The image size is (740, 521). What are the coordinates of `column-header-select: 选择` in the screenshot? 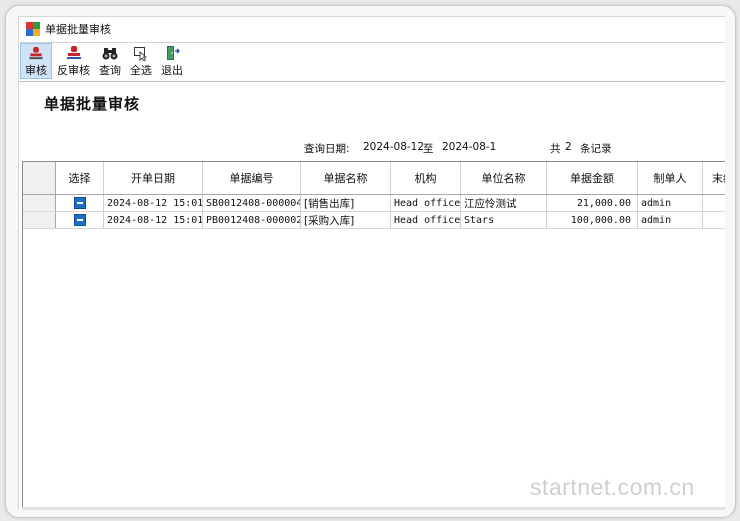 It's located at (80, 178).